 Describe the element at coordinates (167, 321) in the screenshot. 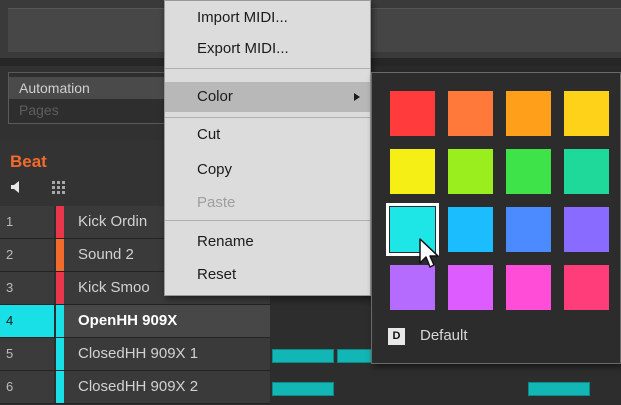

I see `sound-name: OpenHH 909X` at that location.